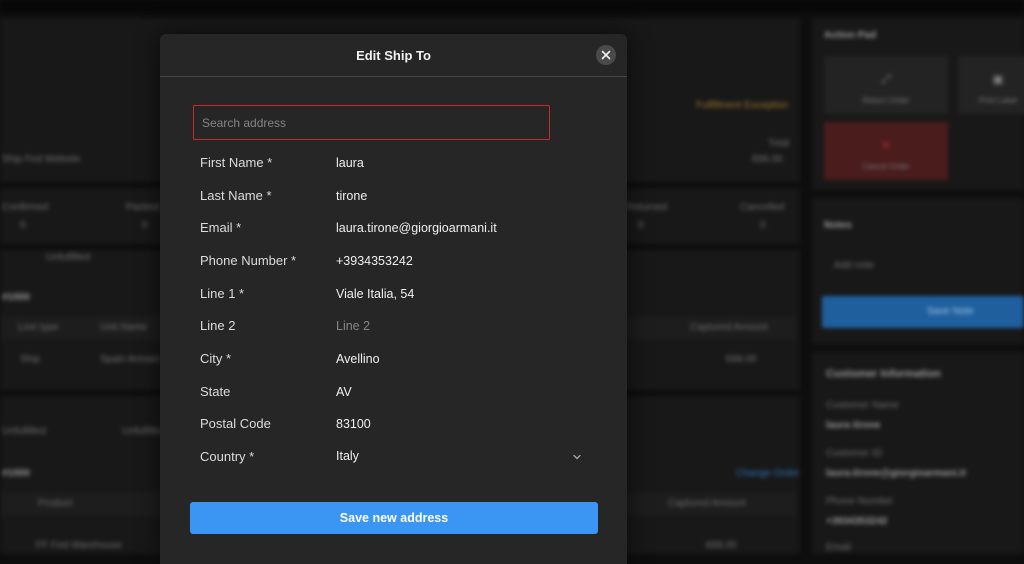 The height and width of the screenshot is (564, 1024). I want to click on notes-panel: Notes Add note Save Note, so click(918, 271).